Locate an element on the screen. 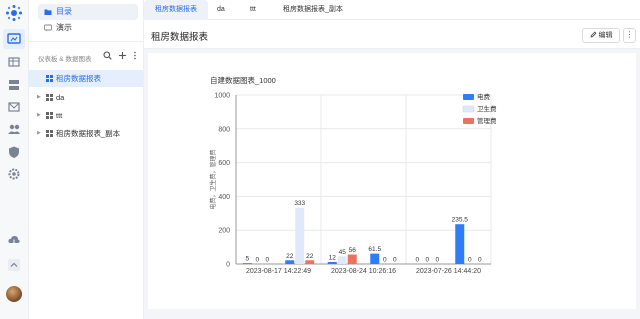 This screenshot has width=640, height=319. legend-label: 卫生费 is located at coordinates (487, 108).